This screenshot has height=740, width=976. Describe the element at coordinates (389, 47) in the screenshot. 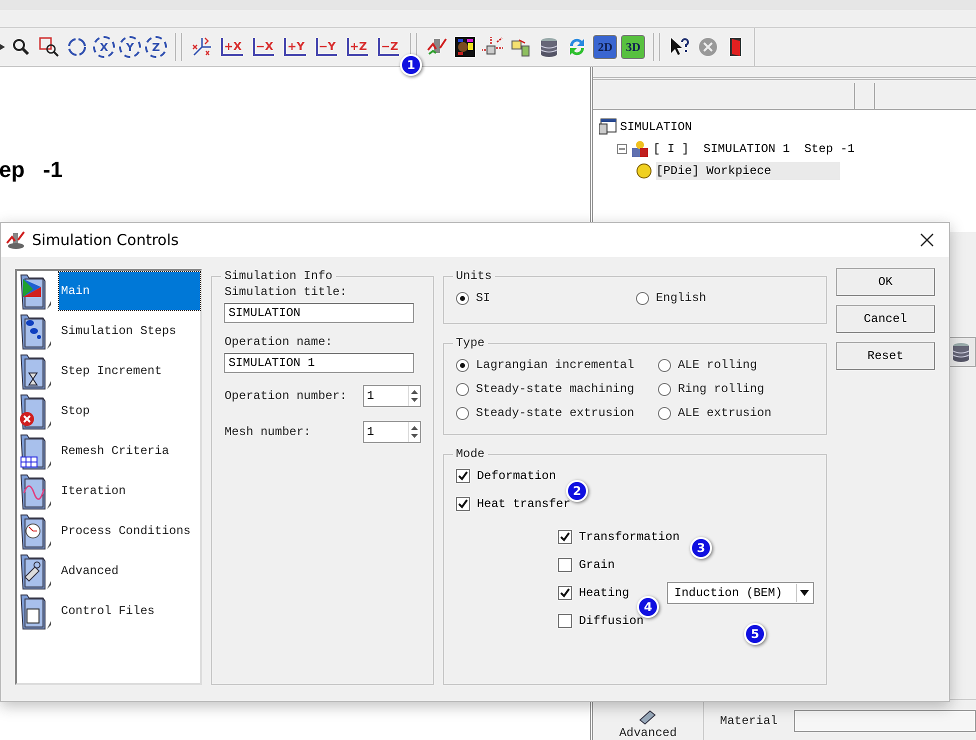

I see `axis-view-button: −Z` at that location.